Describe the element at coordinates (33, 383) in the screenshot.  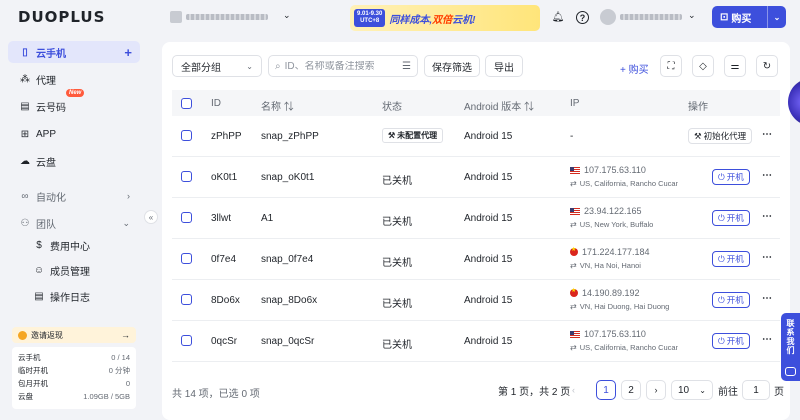
I see `stat-label: 包月开机` at that location.